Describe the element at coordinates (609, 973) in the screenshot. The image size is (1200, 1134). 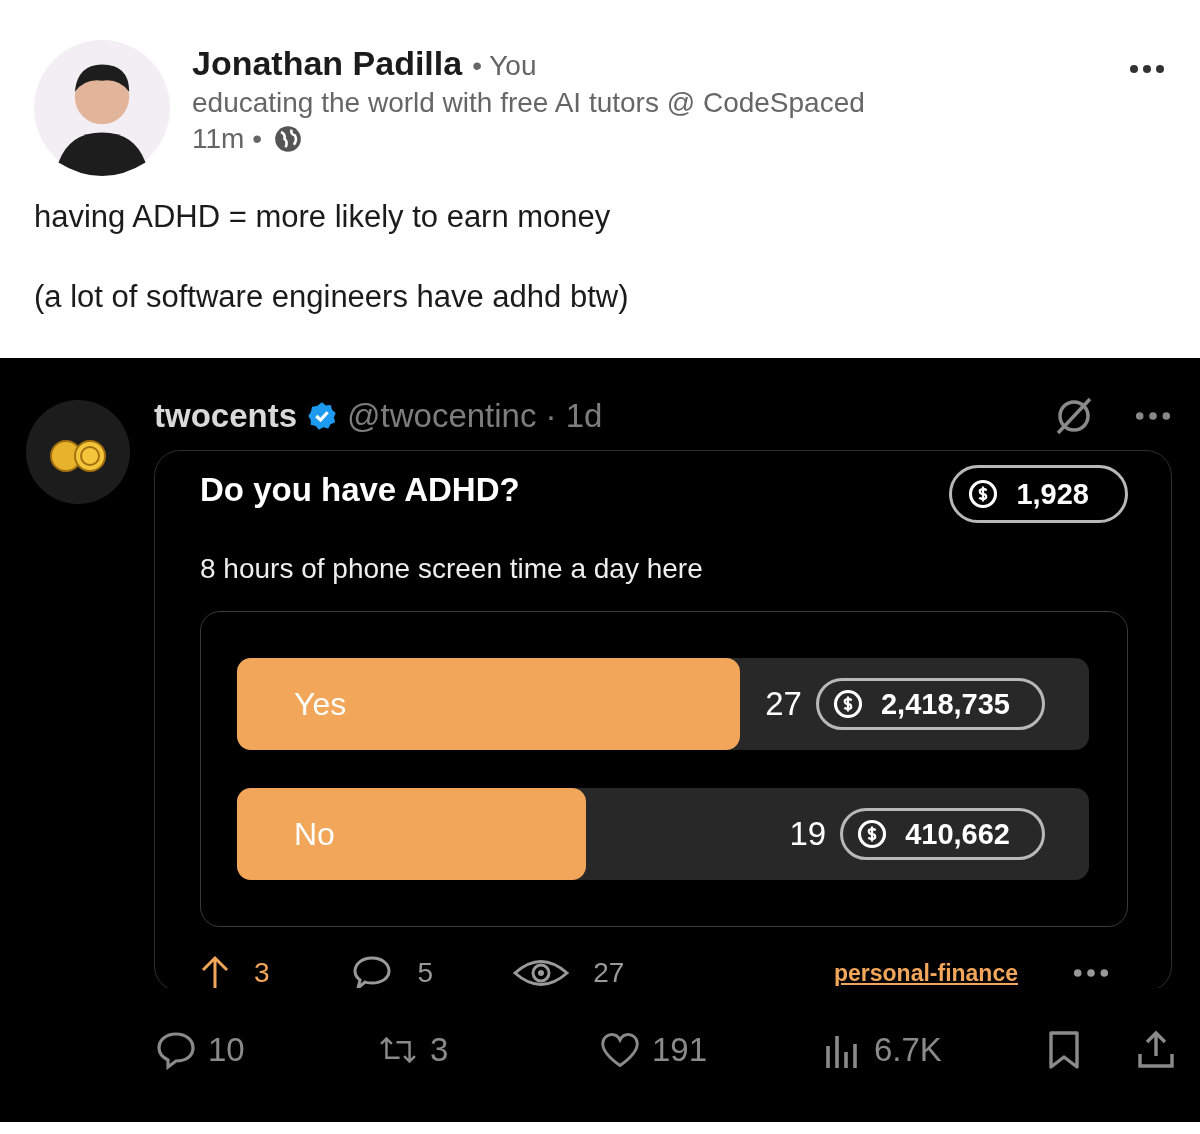
I see `view-count: 27` at that location.